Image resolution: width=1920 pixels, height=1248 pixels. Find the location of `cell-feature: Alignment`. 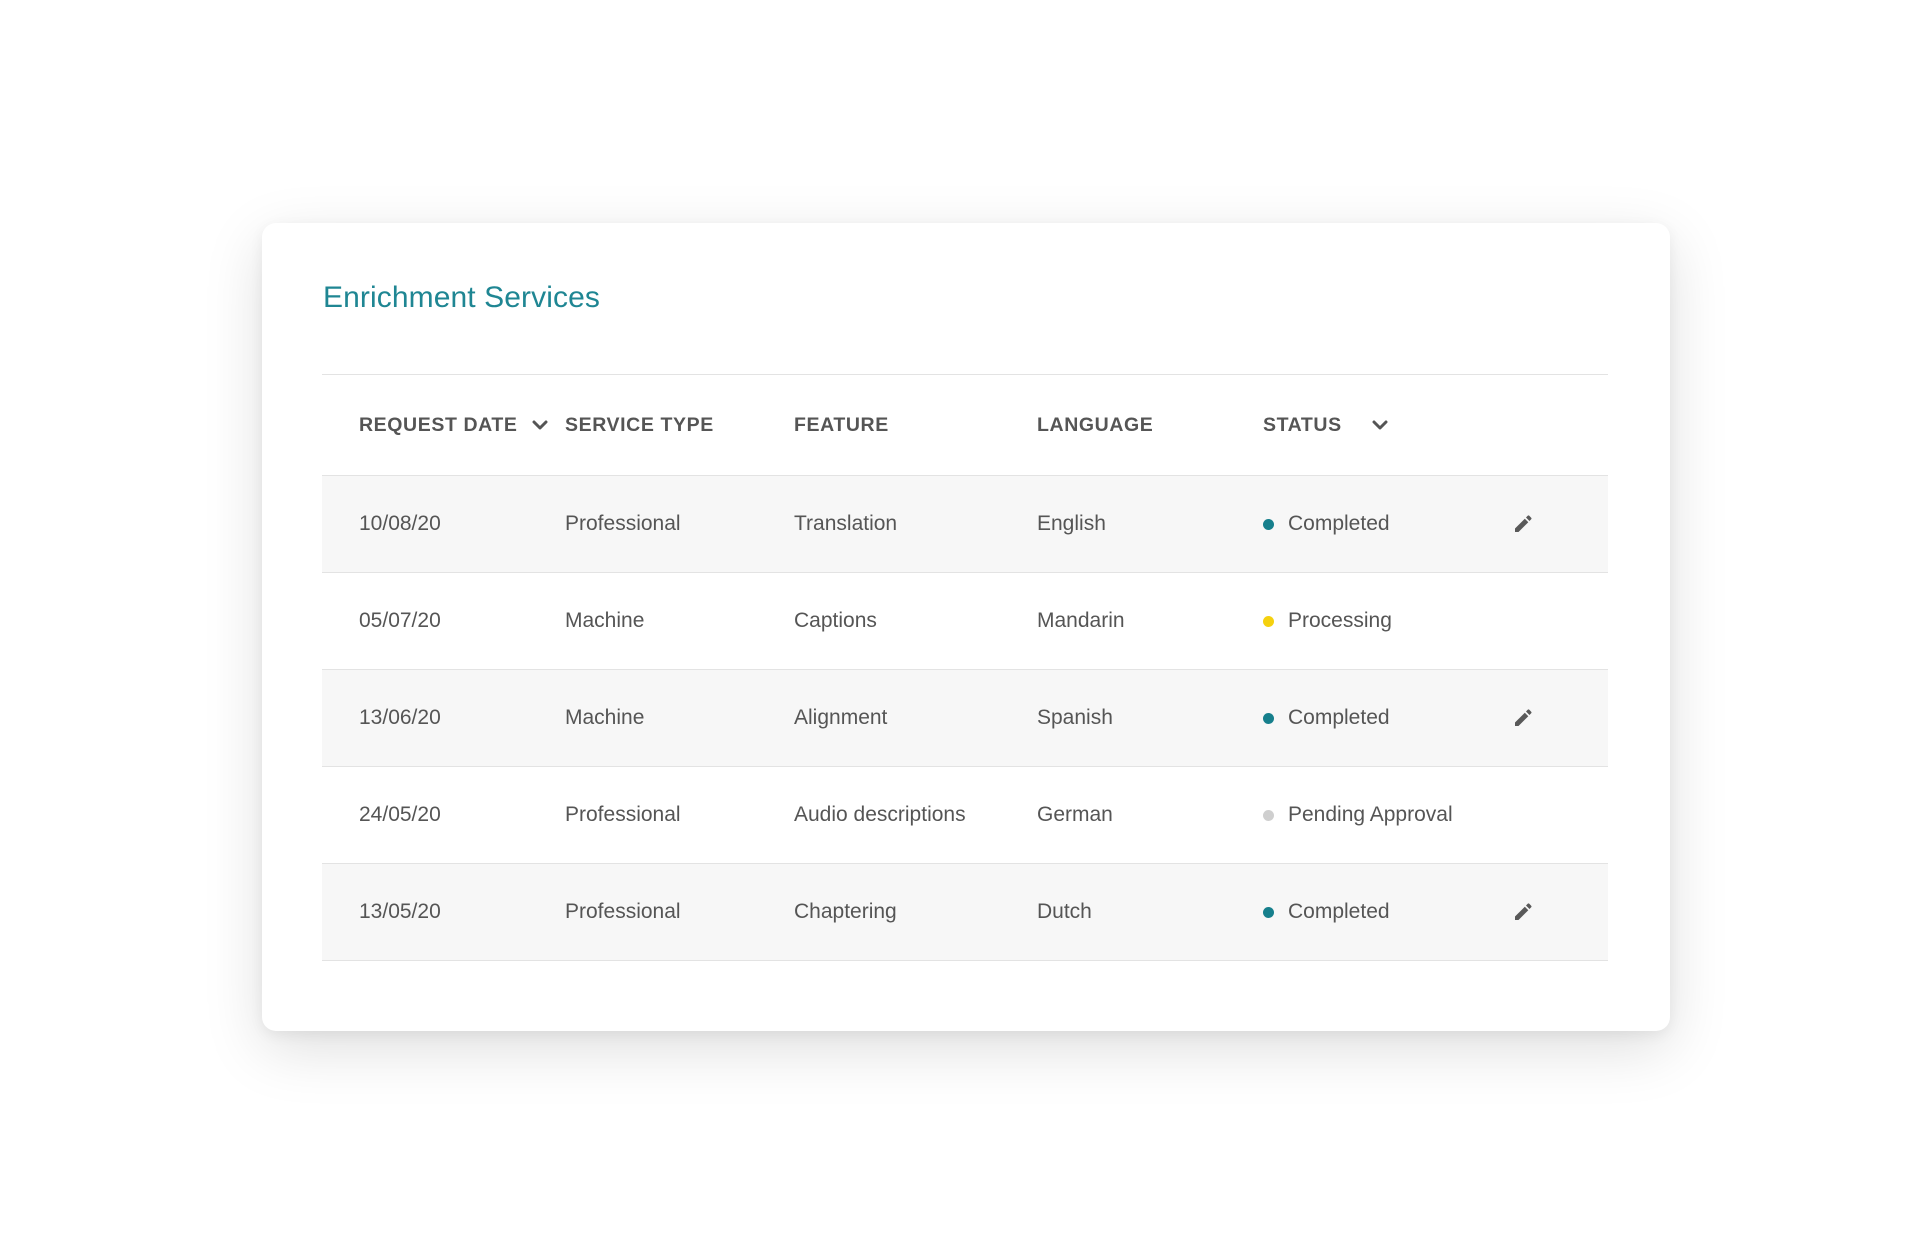

cell-feature: Alignment is located at coordinates (915, 718).